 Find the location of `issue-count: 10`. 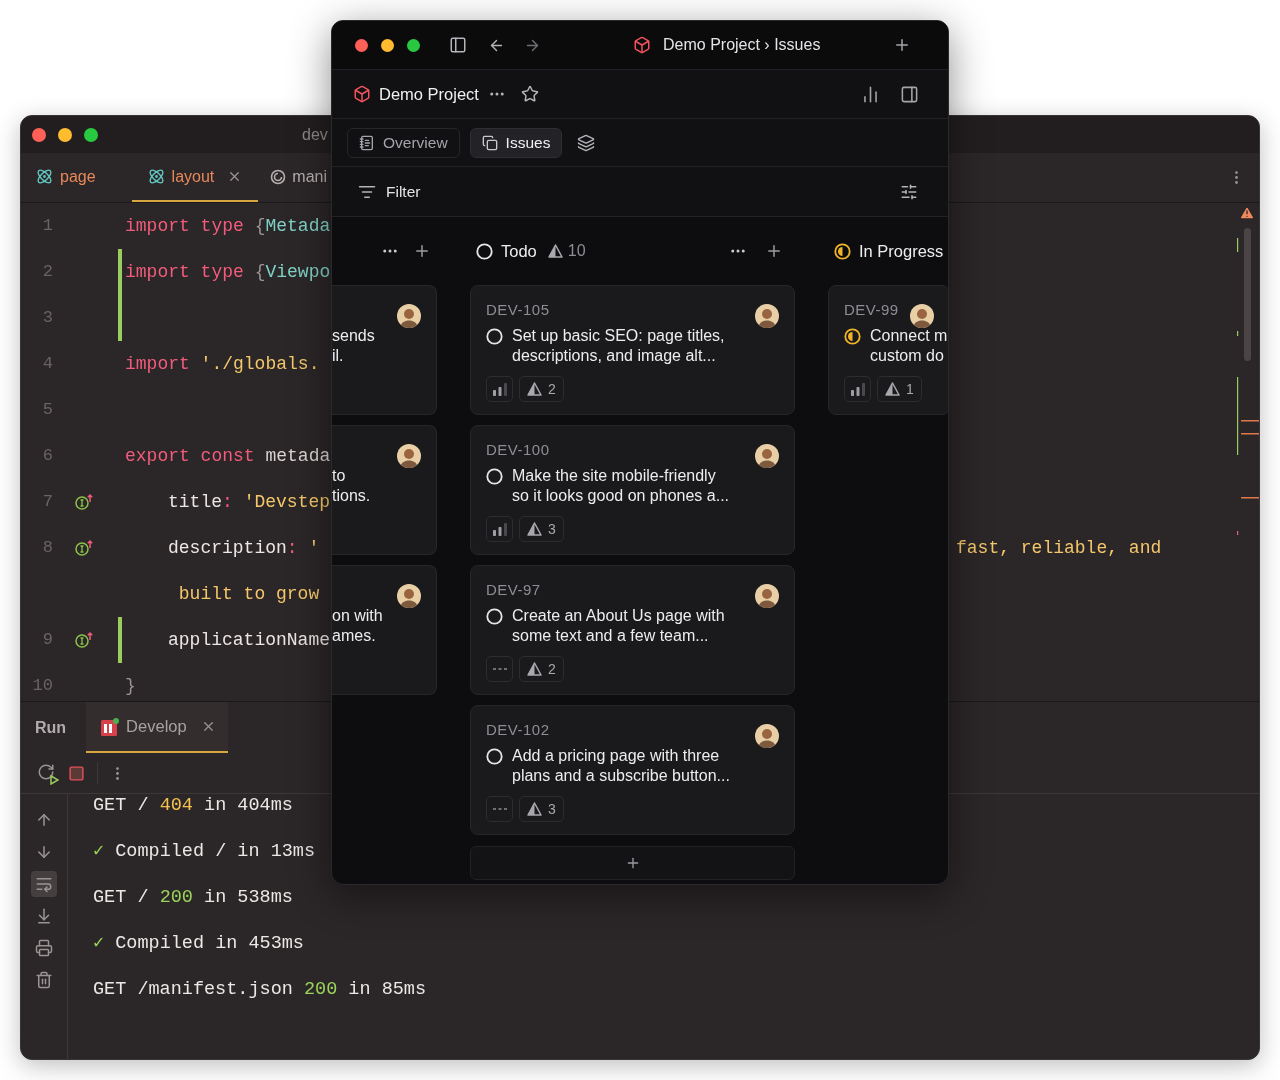

issue-count: 10 is located at coordinates (576, 251).